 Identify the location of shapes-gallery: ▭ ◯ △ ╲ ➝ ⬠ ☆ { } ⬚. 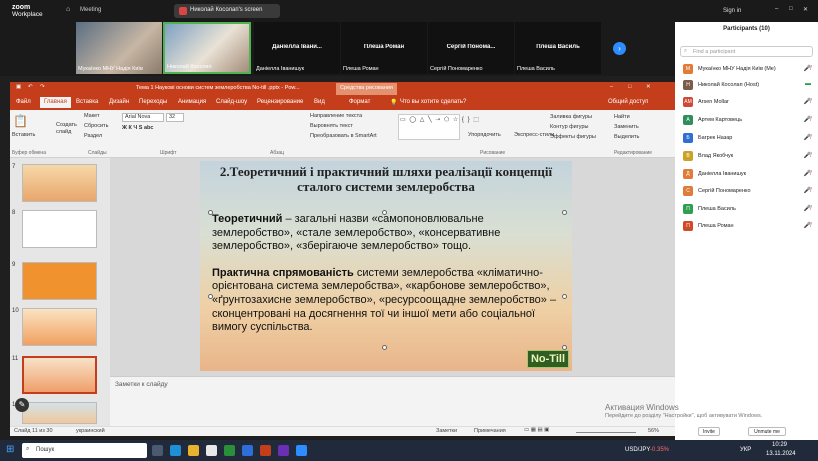
(438, 127).